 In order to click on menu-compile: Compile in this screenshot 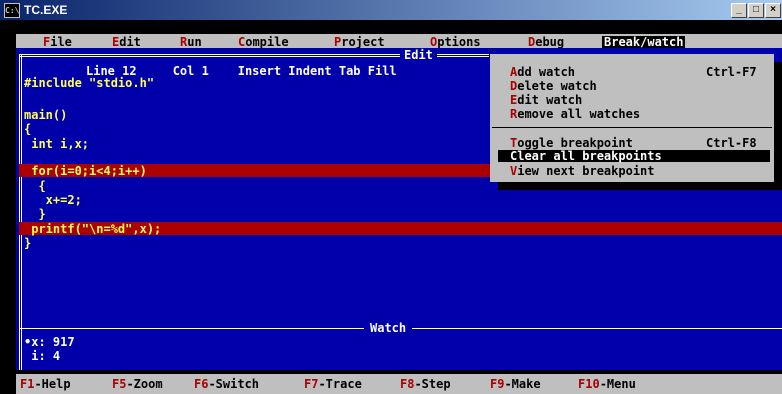, I will do `click(263, 42)`.